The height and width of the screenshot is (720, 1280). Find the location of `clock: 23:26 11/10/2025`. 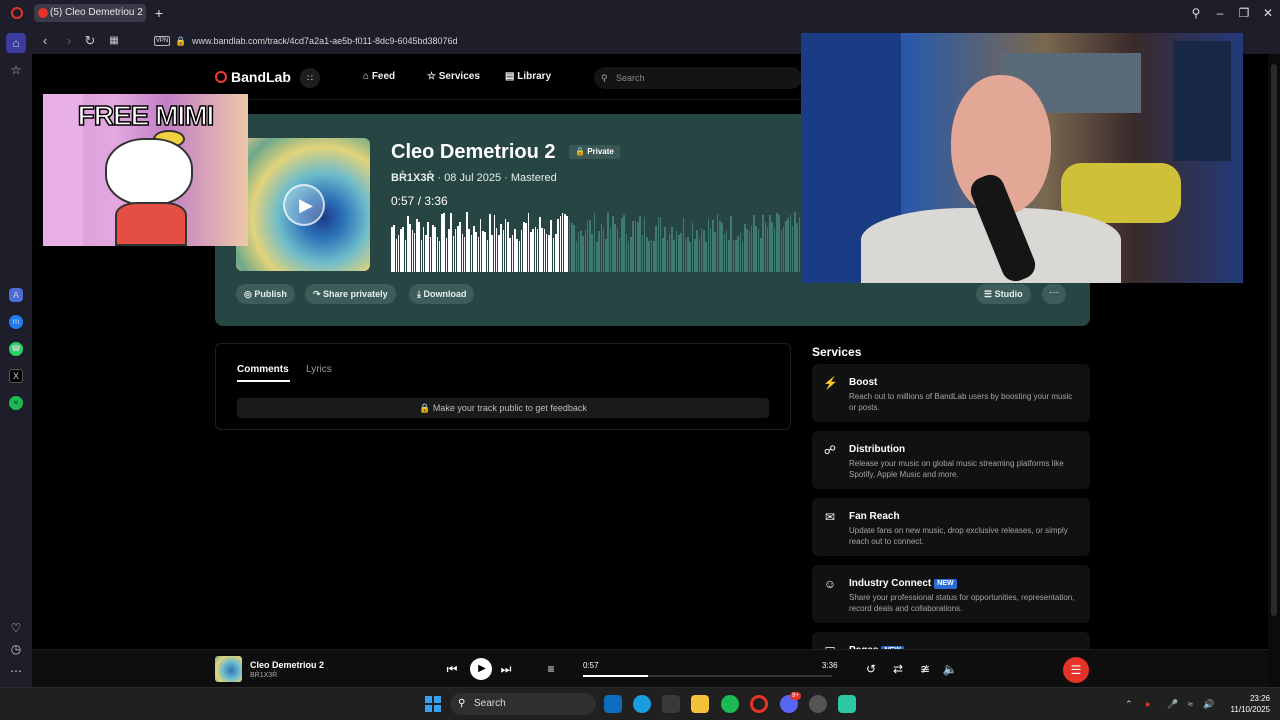

clock: 23:26 11/10/2025 is located at coordinates (1245, 704).